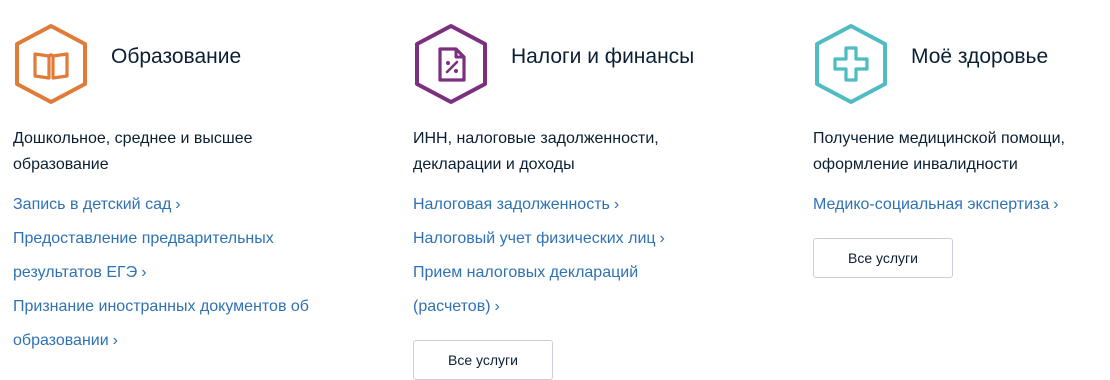 This screenshot has width=1110, height=380. I want to click on link-tax-registration: Налоговый учет физических лиц ›, so click(563, 239).